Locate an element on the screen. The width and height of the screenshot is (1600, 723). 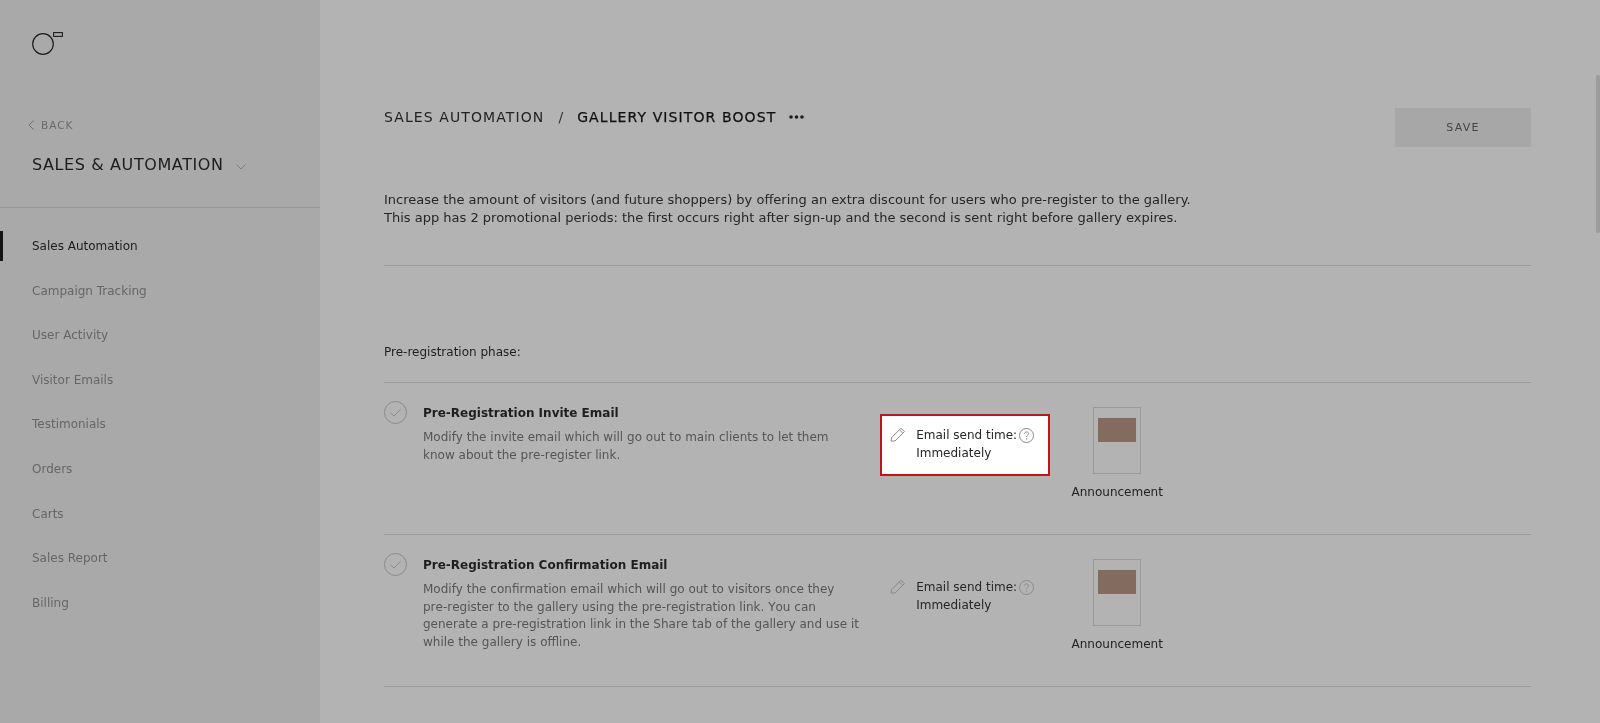
nav-item: Carts is located at coordinates (160, 513).